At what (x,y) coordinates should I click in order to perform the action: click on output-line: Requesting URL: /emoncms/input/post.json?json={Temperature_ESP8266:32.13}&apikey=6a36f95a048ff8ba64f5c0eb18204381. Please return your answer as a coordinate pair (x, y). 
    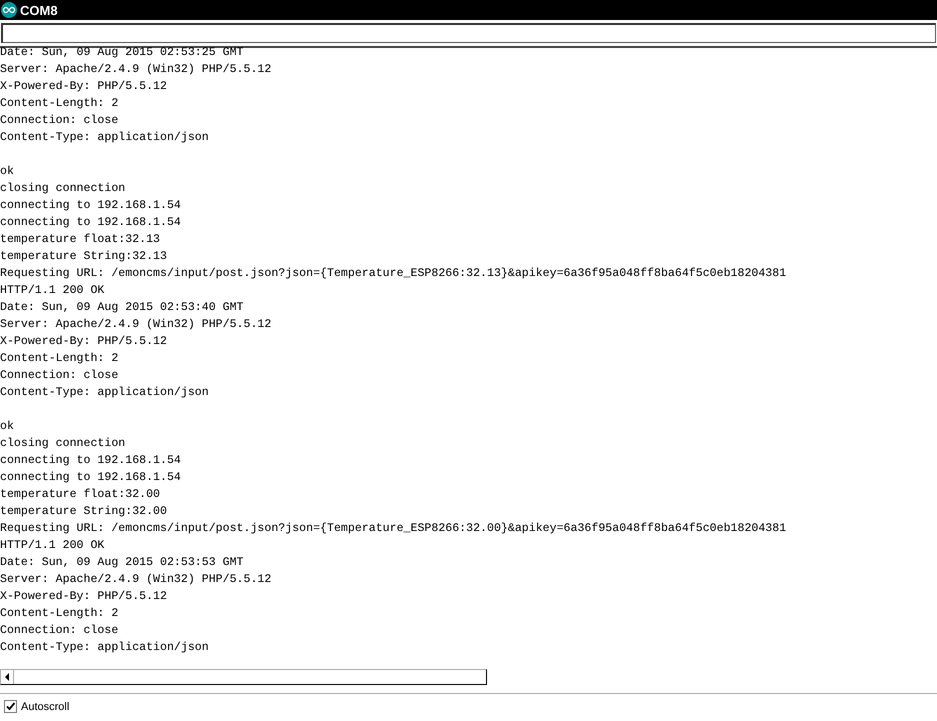
    Looking at the image, I should click on (393, 274).